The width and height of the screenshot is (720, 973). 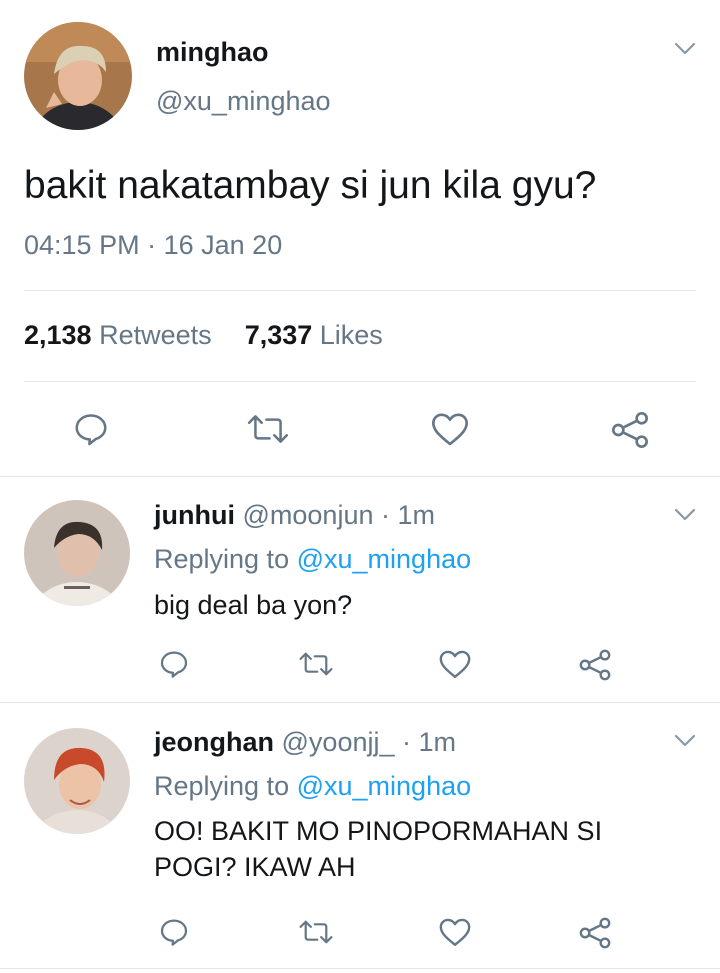 I want to click on tweet-timestamp: 04:15 PM · 16 Jan 20, so click(x=153, y=245).